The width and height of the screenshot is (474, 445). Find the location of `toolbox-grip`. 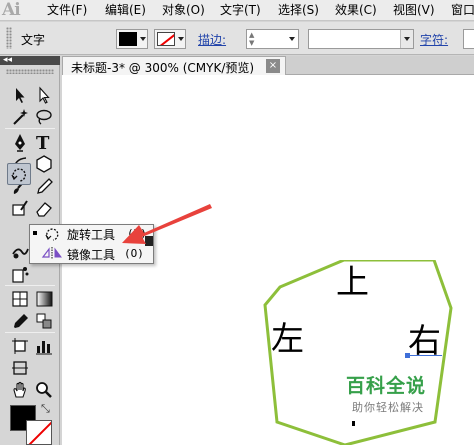

toolbox-grip is located at coordinates (30, 71).